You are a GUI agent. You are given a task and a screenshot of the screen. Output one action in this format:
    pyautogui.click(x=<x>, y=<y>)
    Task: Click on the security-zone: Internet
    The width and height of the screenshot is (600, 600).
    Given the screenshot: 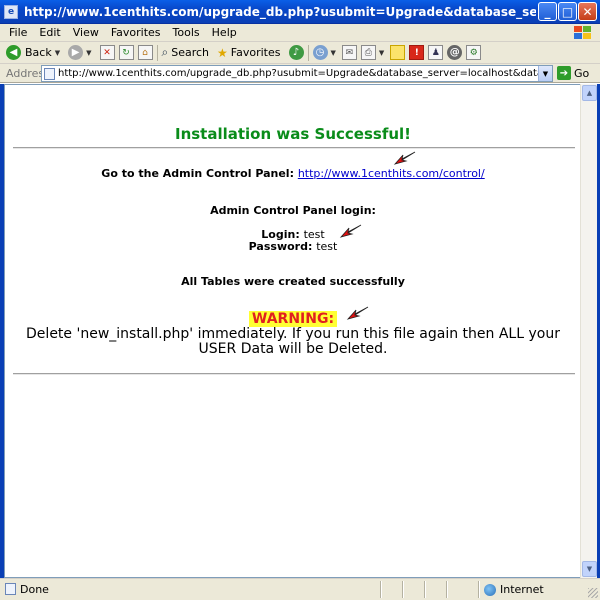 What is the action you would take?
    pyautogui.click(x=514, y=589)
    